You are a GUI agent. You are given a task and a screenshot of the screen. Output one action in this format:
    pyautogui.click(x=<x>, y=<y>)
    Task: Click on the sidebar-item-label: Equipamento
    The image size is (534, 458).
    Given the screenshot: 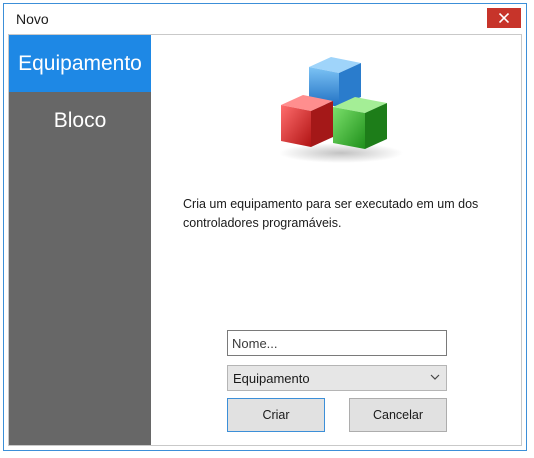 What is the action you would take?
    pyautogui.click(x=80, y=63)
    